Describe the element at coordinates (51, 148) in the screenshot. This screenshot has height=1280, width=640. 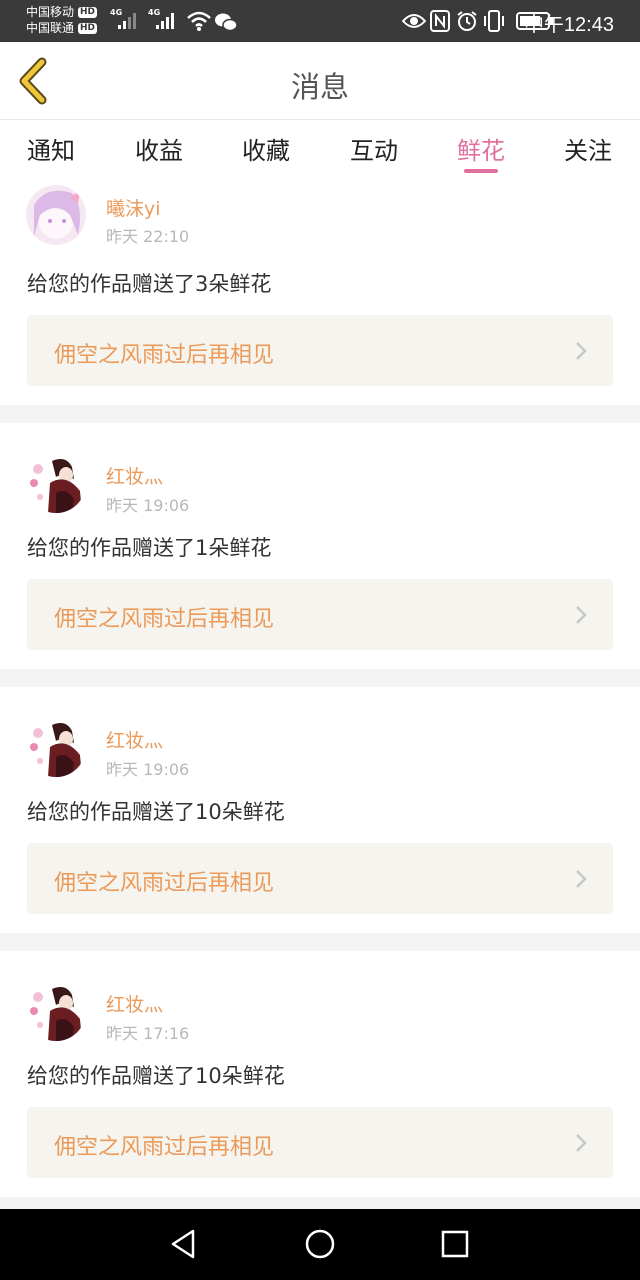
I see `tab-notifications: 通知` at that location.